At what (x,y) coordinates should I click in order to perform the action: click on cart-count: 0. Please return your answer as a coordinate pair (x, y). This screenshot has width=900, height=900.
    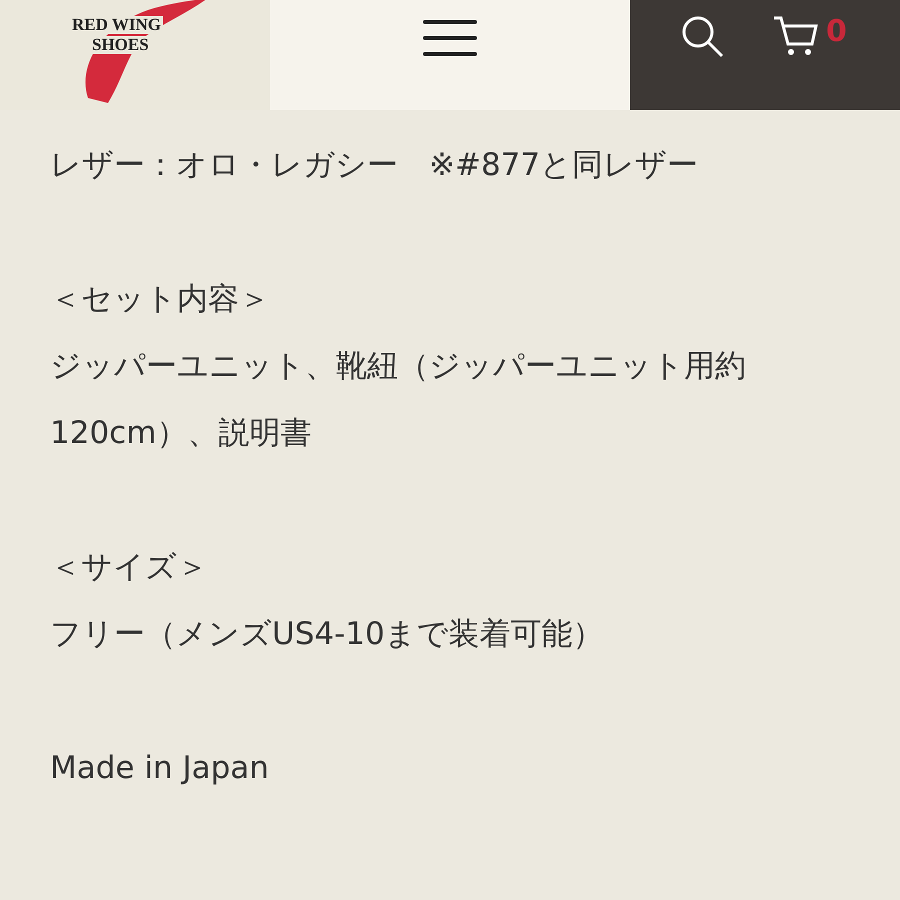
    Looking at the image, I should click on (836, 32).